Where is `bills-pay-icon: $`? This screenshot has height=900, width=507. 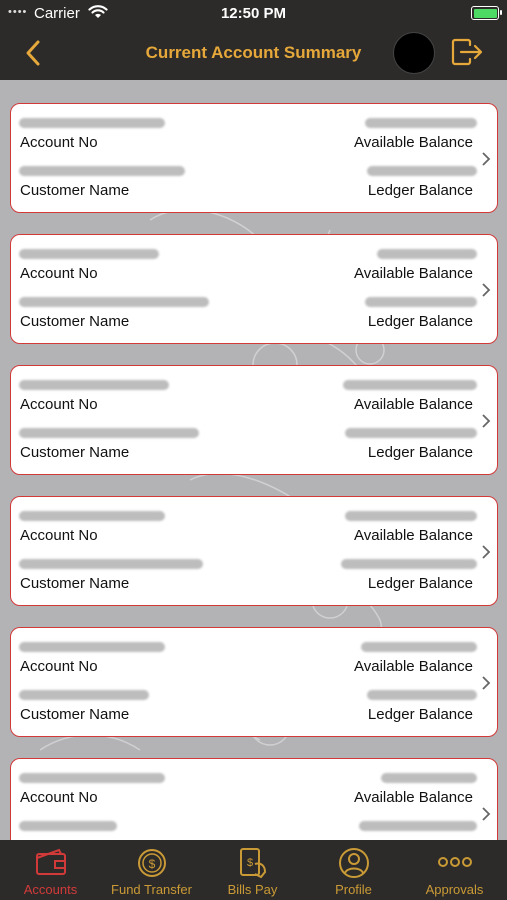 bills-pay-icon: $ is located at coordinates (253, 863).